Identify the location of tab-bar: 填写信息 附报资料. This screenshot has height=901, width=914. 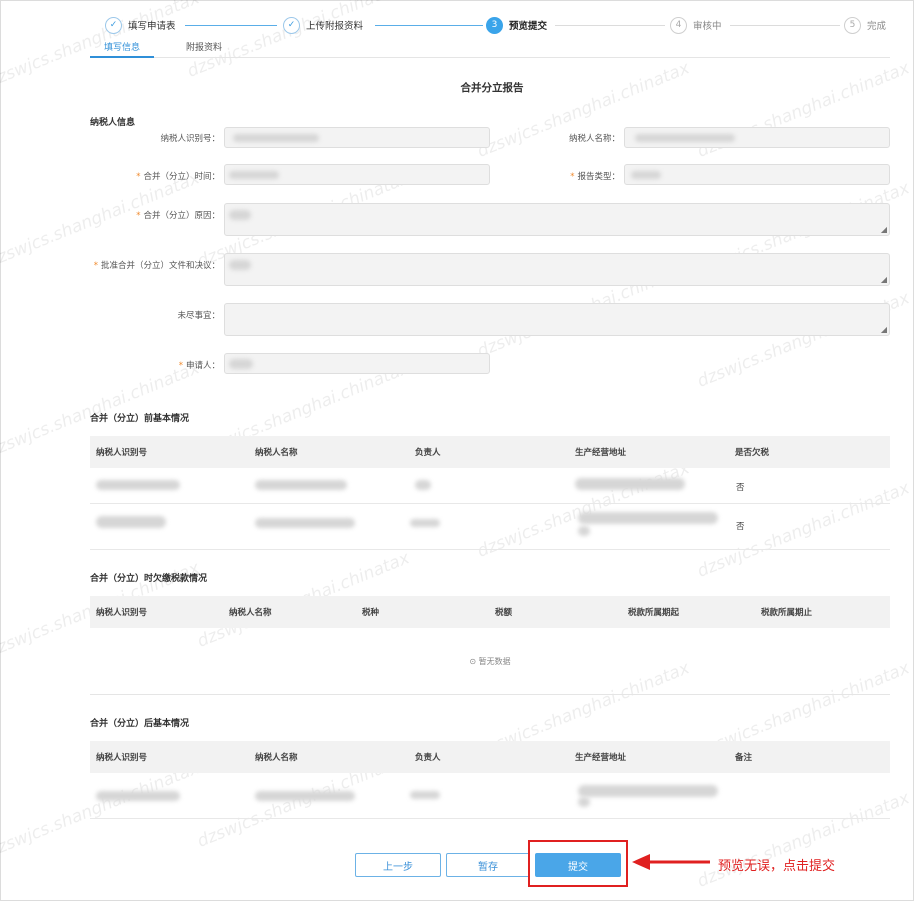
(490, 48).